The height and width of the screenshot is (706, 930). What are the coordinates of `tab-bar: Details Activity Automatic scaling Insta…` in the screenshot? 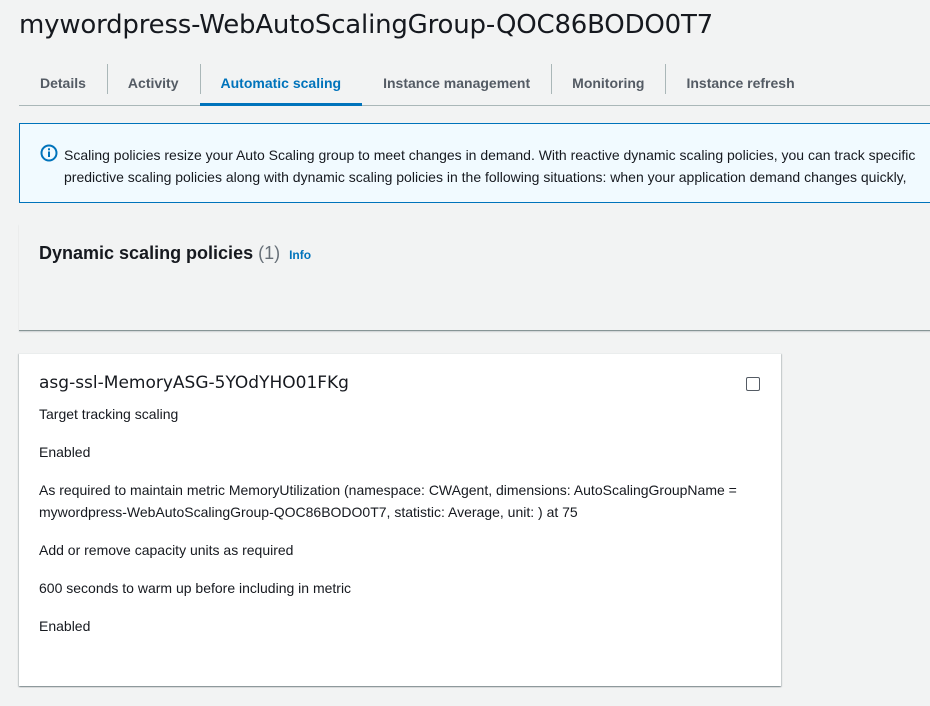 It's located at (474, 83).